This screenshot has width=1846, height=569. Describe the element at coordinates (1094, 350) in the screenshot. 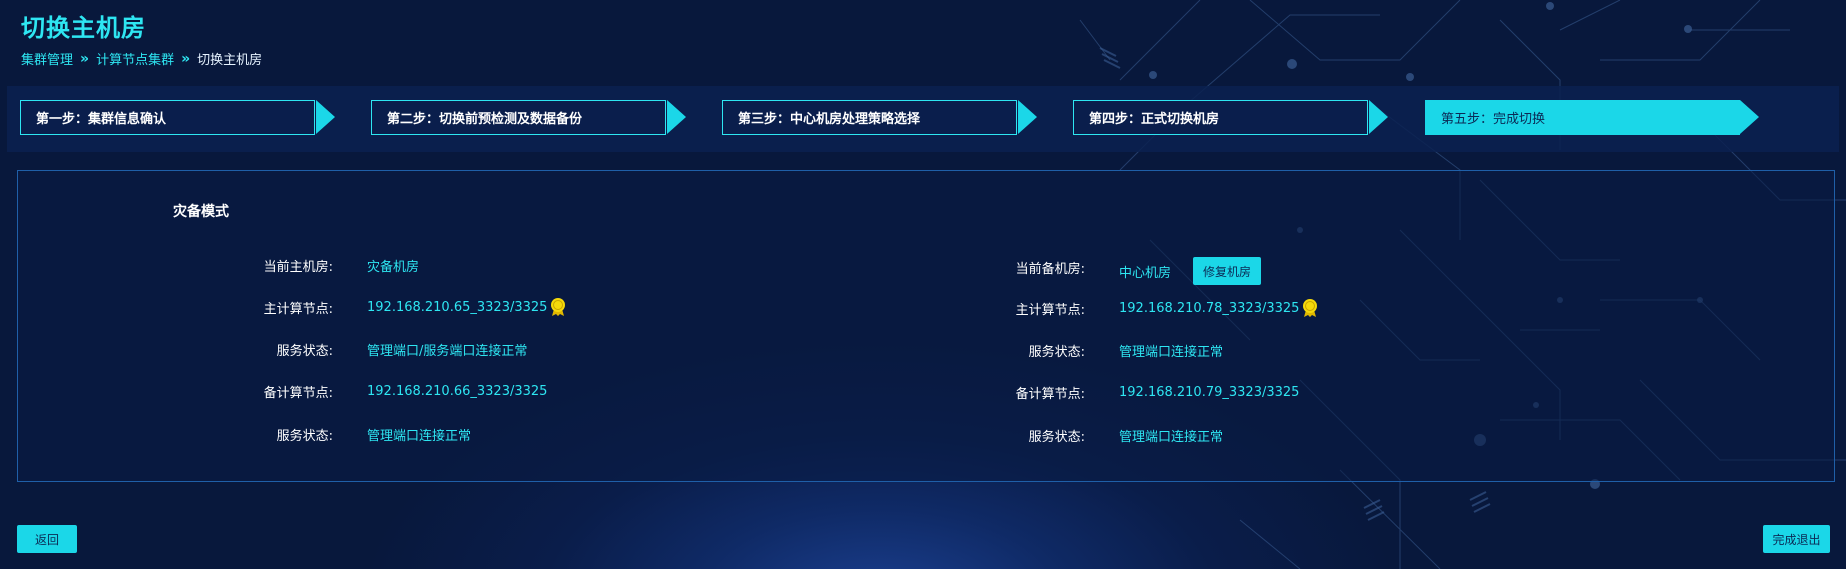

I see `right-master-service-row: 服务状态: 管理端口连接正常` at that location.